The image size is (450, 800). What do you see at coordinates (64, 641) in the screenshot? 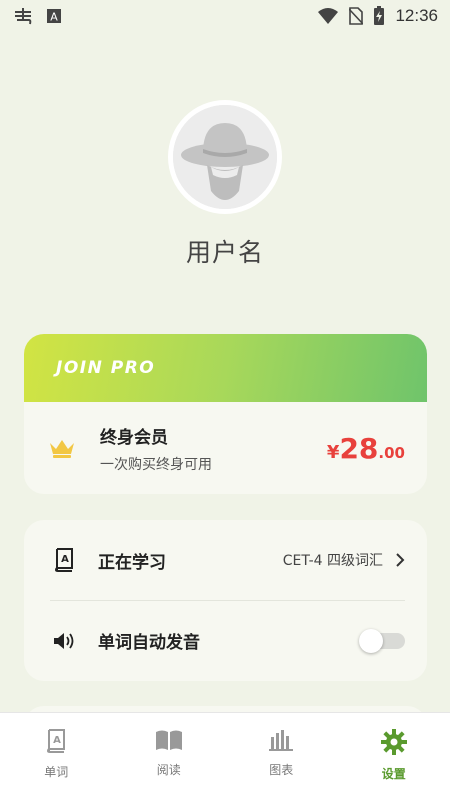
I see `speaker-icon` at bounding box center [64, 641].